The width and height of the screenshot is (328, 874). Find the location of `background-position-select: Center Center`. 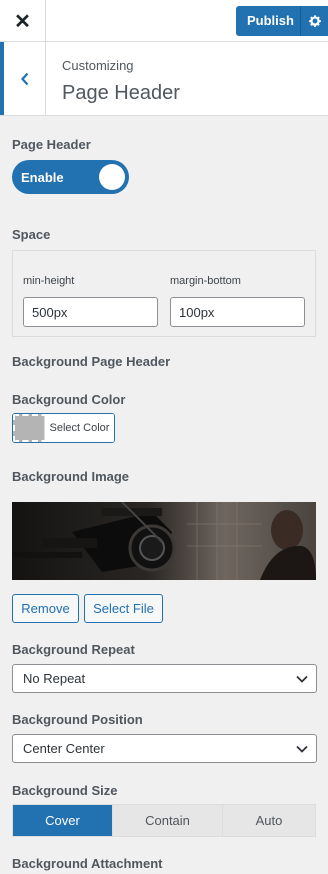

background-position-select: Center Center is located at coordinates (164, 748).